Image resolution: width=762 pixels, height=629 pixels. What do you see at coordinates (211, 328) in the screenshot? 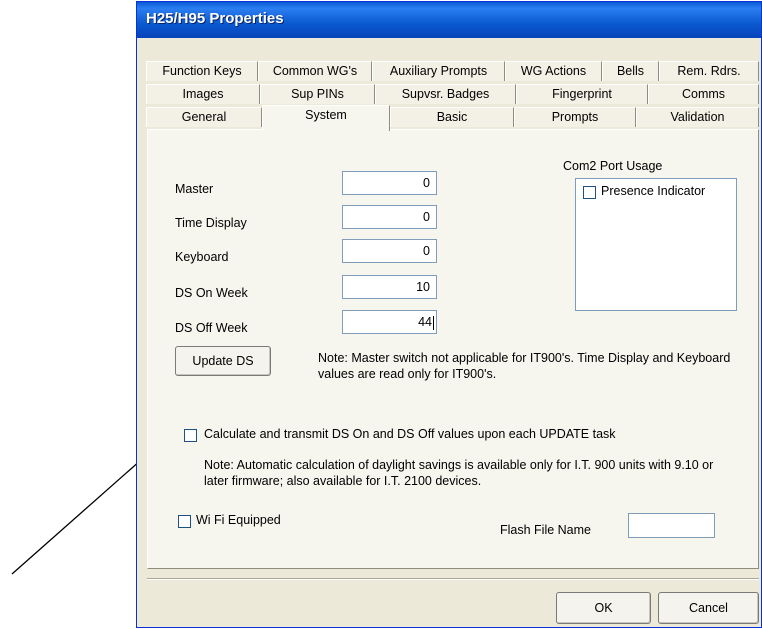
I see `ds-off-week-label: DS Off Week` at bounding box center [211, 328].